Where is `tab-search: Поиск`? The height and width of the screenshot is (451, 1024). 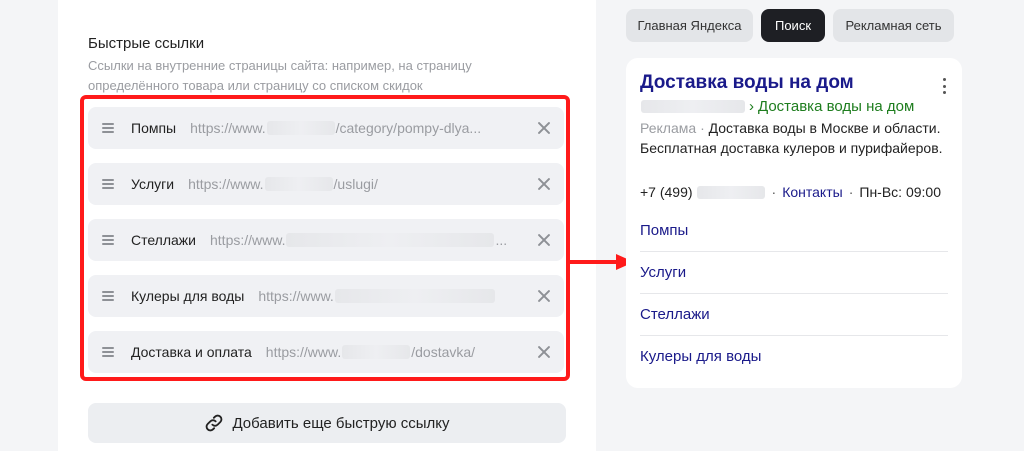
tab-search: Поиск is located at coordinates (793, 25).